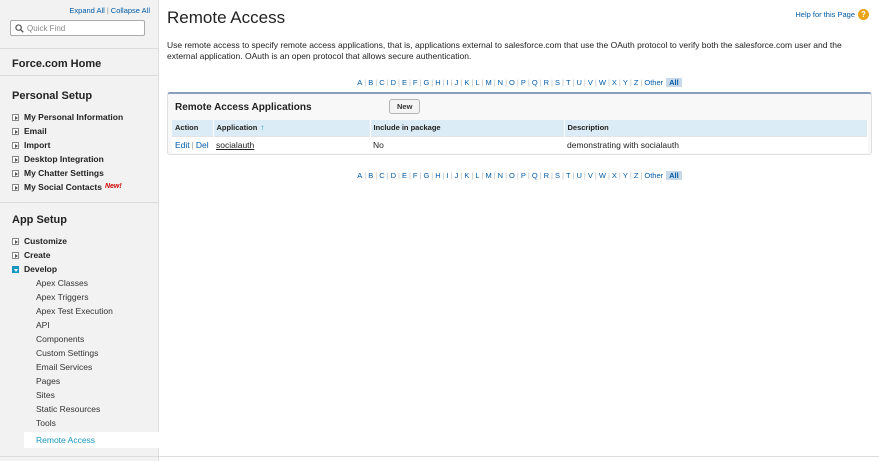 The height and width of the screenshot is (461, 879). I want to click on sidebar-subitem-api: API, so click(74, 325).